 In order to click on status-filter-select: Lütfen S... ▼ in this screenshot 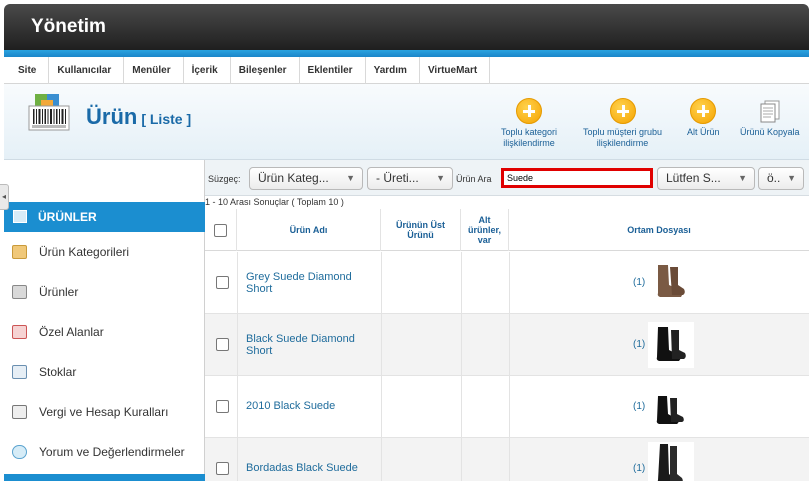, I will do `click(706, 178)`.